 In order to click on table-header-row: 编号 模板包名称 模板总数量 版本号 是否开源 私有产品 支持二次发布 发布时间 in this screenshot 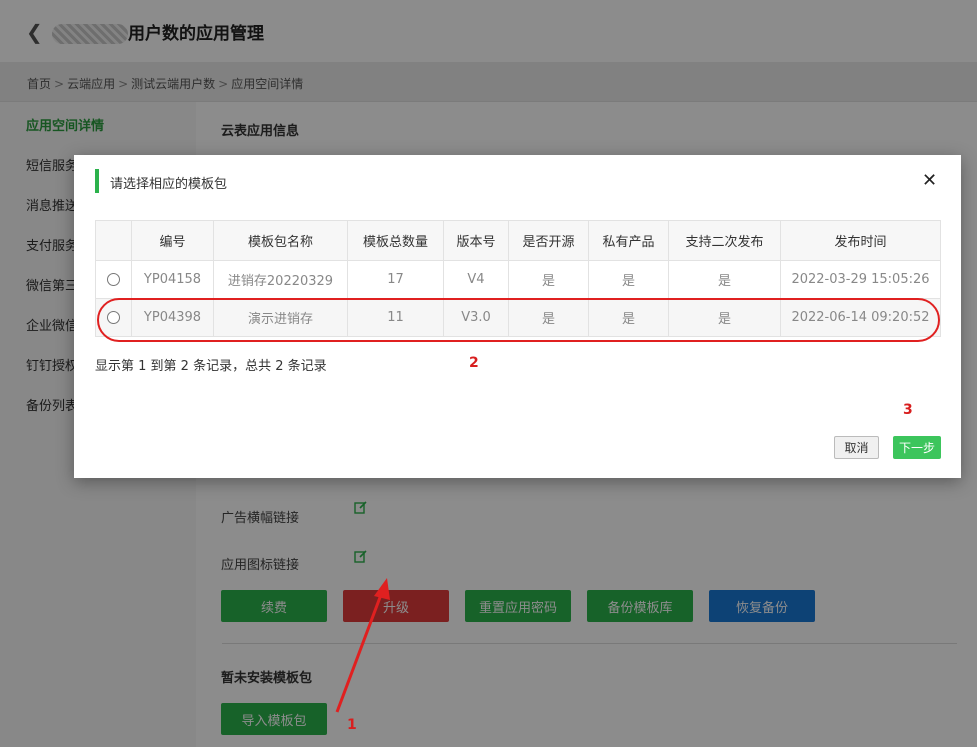, I will do `click(518, 240)`.